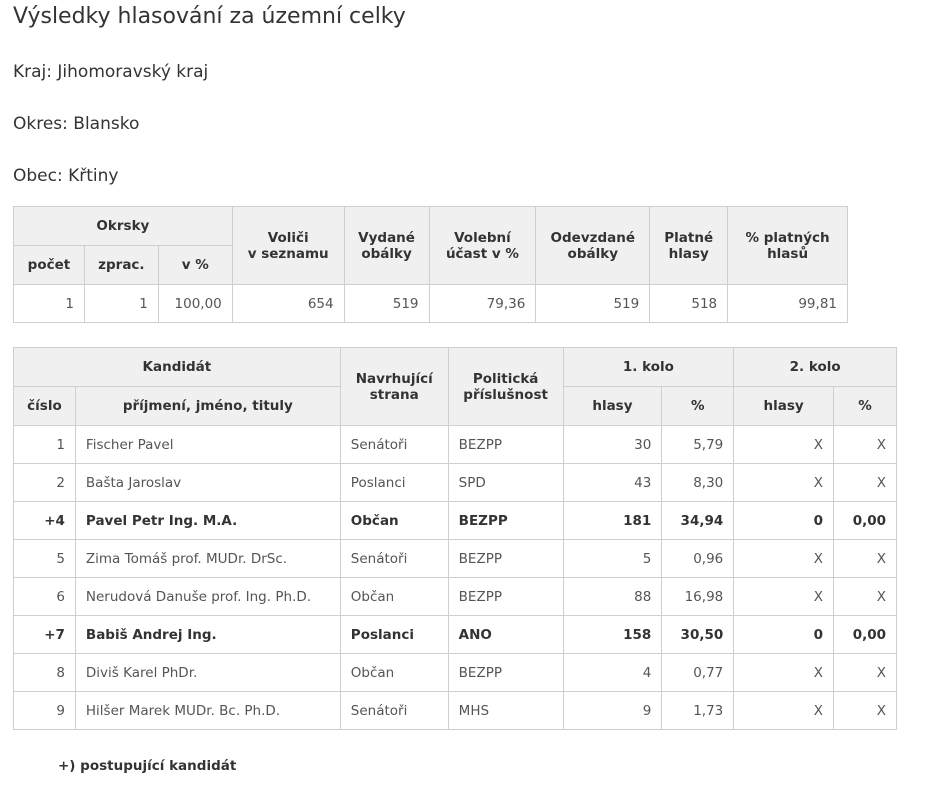 Image resolution: width=939 pixels, height=788 pixels. What do you see at coordinates (612, 520) in the screenshot?
I see `cell-hlasy1: 181` at bounding box center [612, 520].